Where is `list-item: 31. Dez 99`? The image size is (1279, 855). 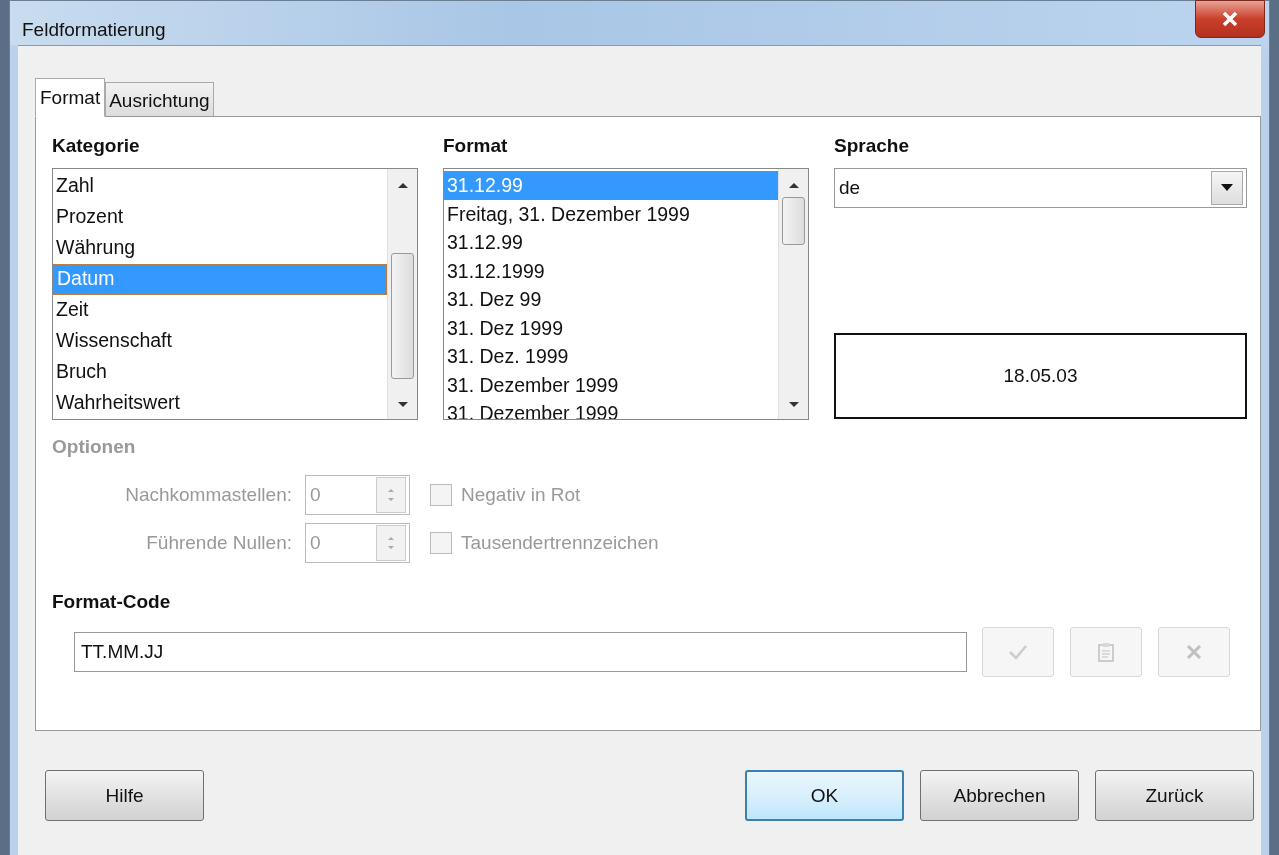
list-item: 31. Dez 99 is located at coordinates (611, 299).